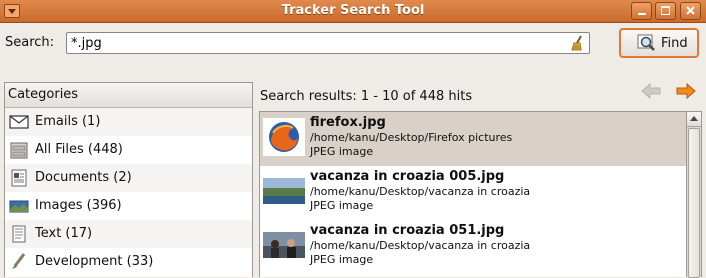  I want to click on sea-photo-thumbnail, so click(284, 191).